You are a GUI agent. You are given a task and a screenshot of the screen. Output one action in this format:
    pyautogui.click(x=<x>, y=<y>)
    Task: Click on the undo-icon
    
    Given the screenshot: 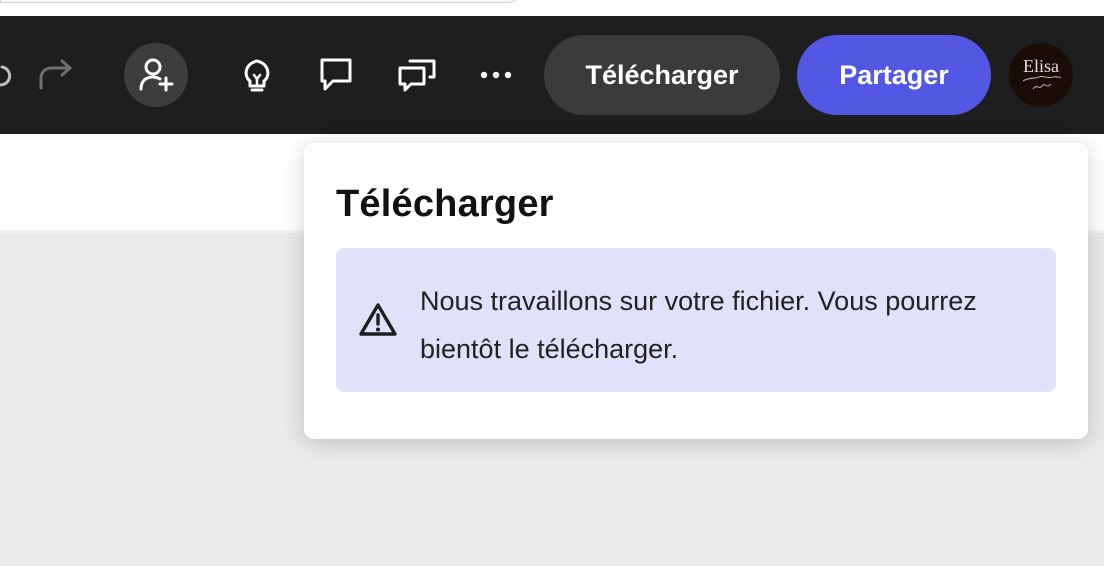 What is the action you would take?
    pyautogui.click(x=7, y=75)
    